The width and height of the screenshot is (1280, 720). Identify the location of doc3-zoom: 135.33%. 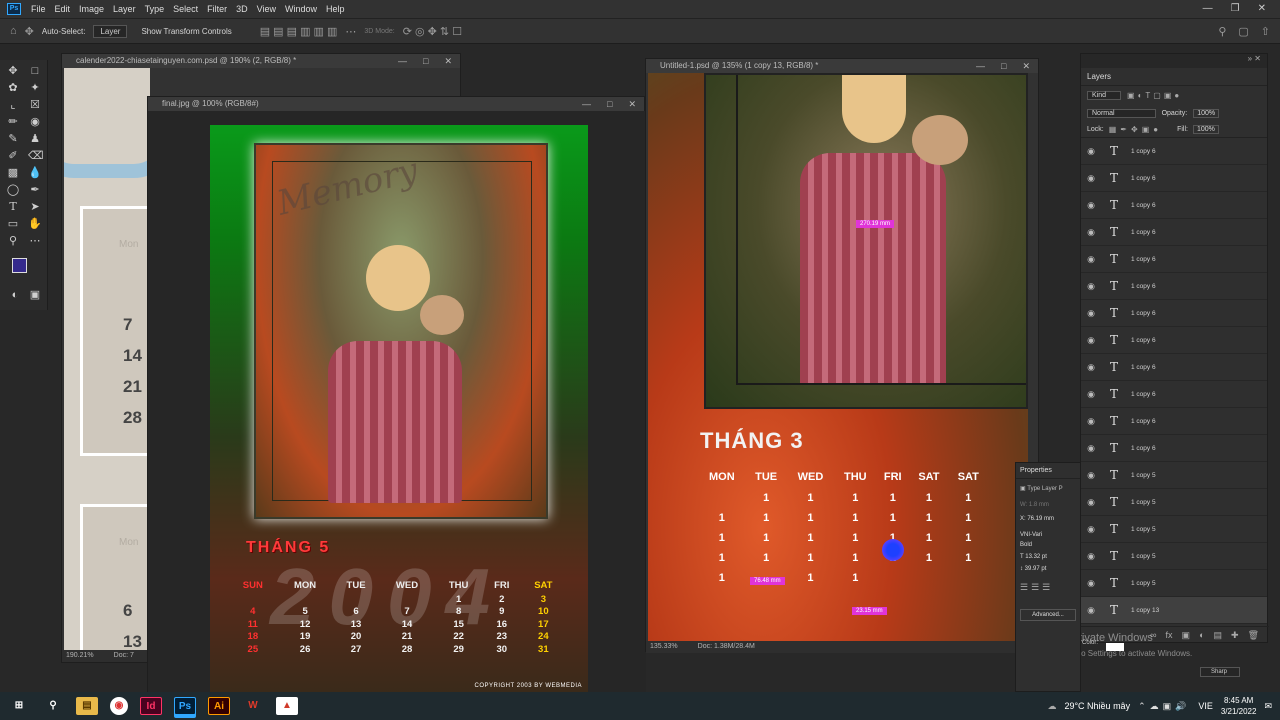
(664, 647).